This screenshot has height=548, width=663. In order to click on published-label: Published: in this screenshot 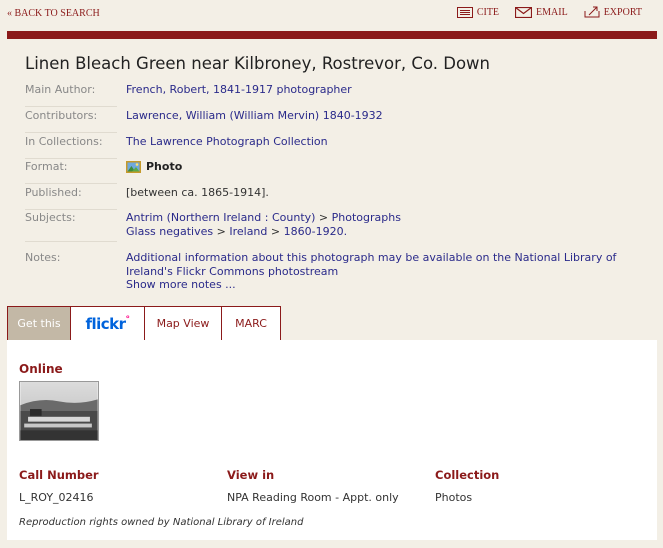, I will do `click(71, 198)`.